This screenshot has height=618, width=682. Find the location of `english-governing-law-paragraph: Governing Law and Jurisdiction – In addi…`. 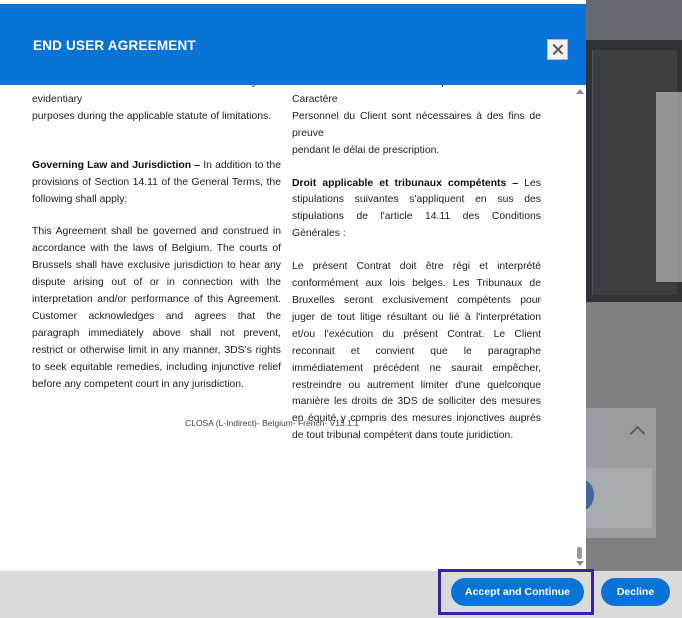

english-governing-law-paragraph: Governing Law and Jurisdiction – In addi… is located at coordinates (156, 183).